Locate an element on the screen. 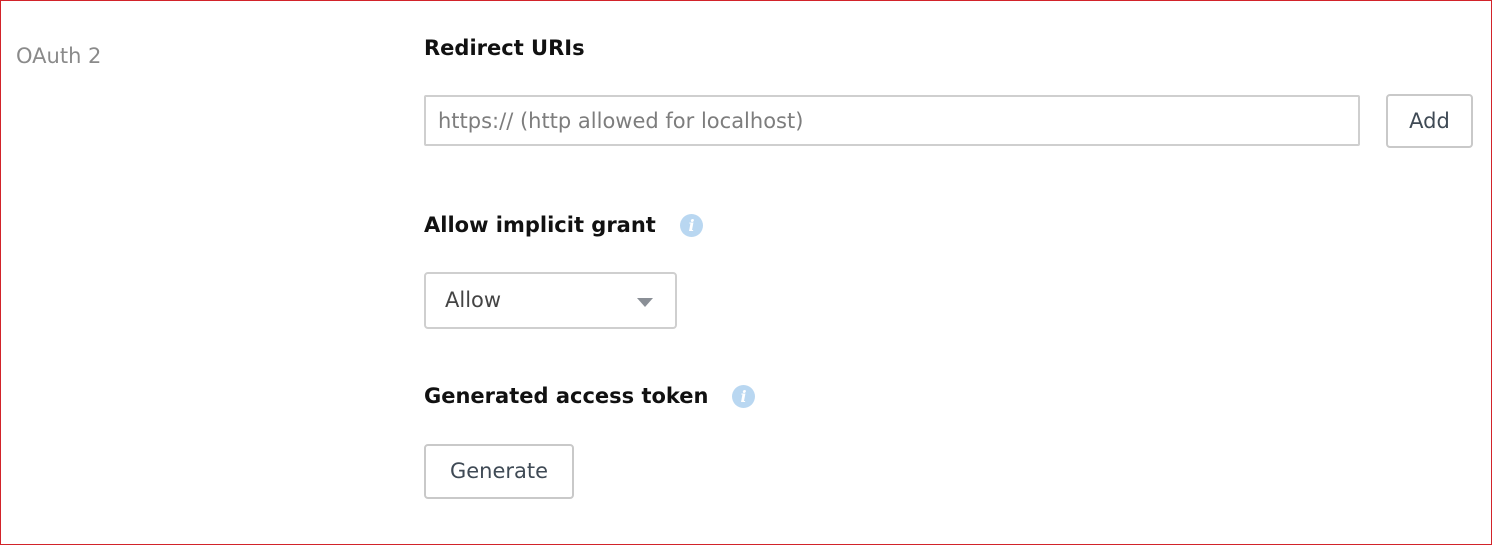 The image size is (1492, 545). redirect-uri-input is located at coordinates (892, 120).